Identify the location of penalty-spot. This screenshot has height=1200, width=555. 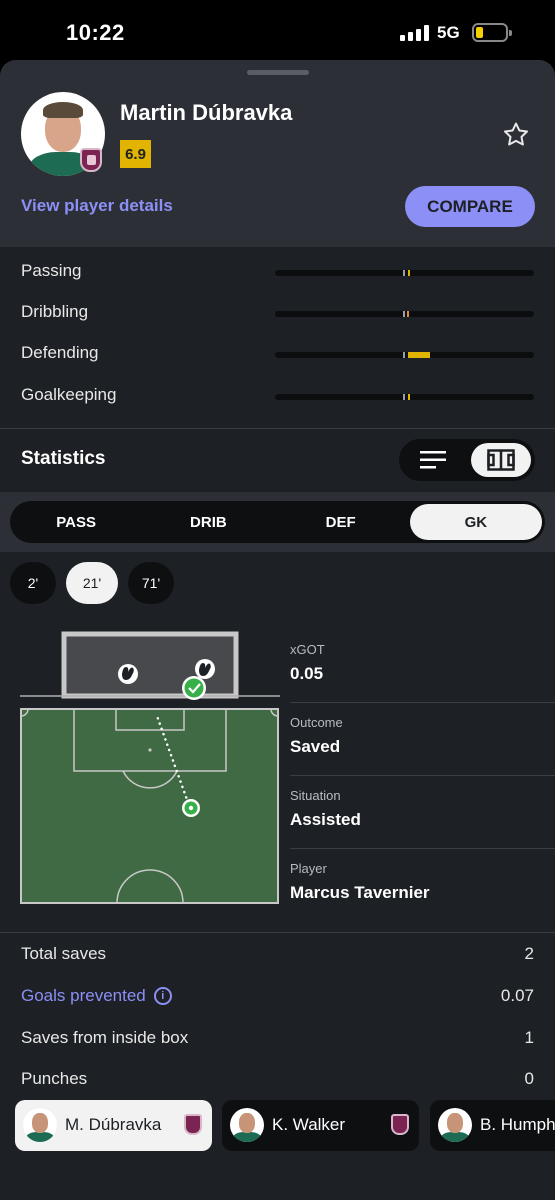
(150, 750).